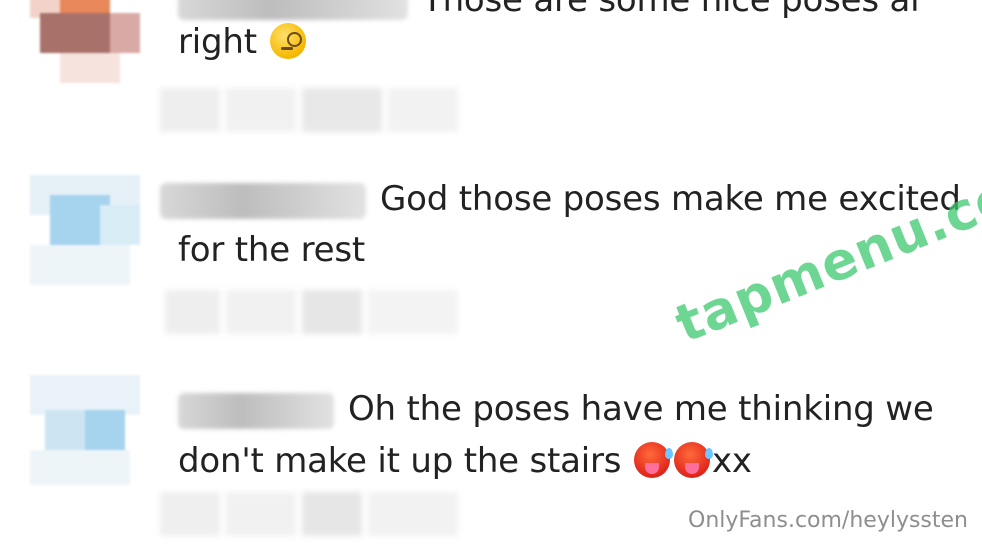 The width and height of the screenshot is (982, 547). What do you see at coordinates (400, 461) in the screenshot?
I see `comment-line-2: don't make it up the stairs` at bounding box center [400, 461].